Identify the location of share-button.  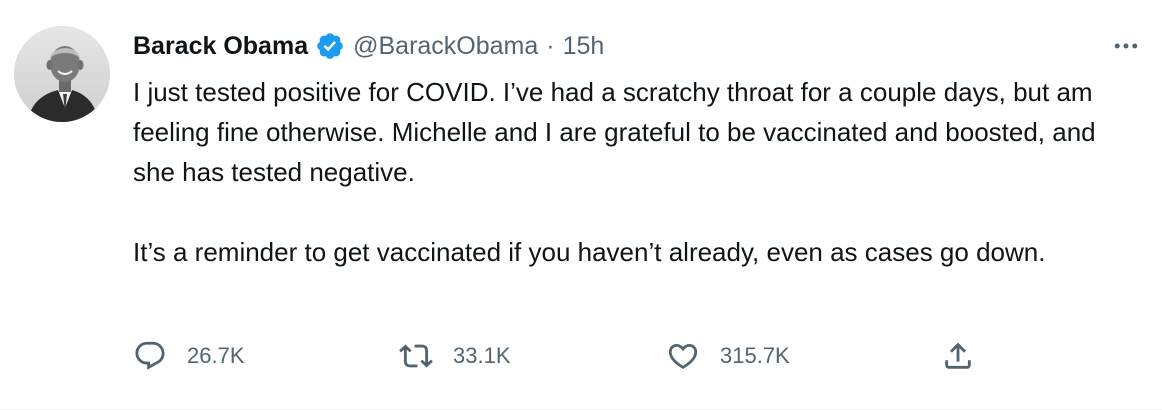
(958, 356).